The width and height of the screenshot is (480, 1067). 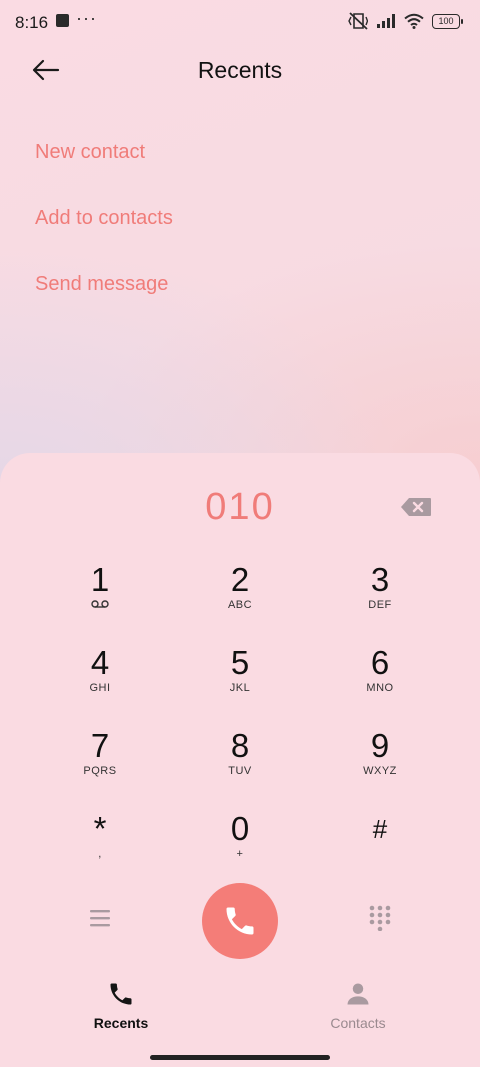 I want to click on key-6: 6 MNO, so click(x=380, y=680).